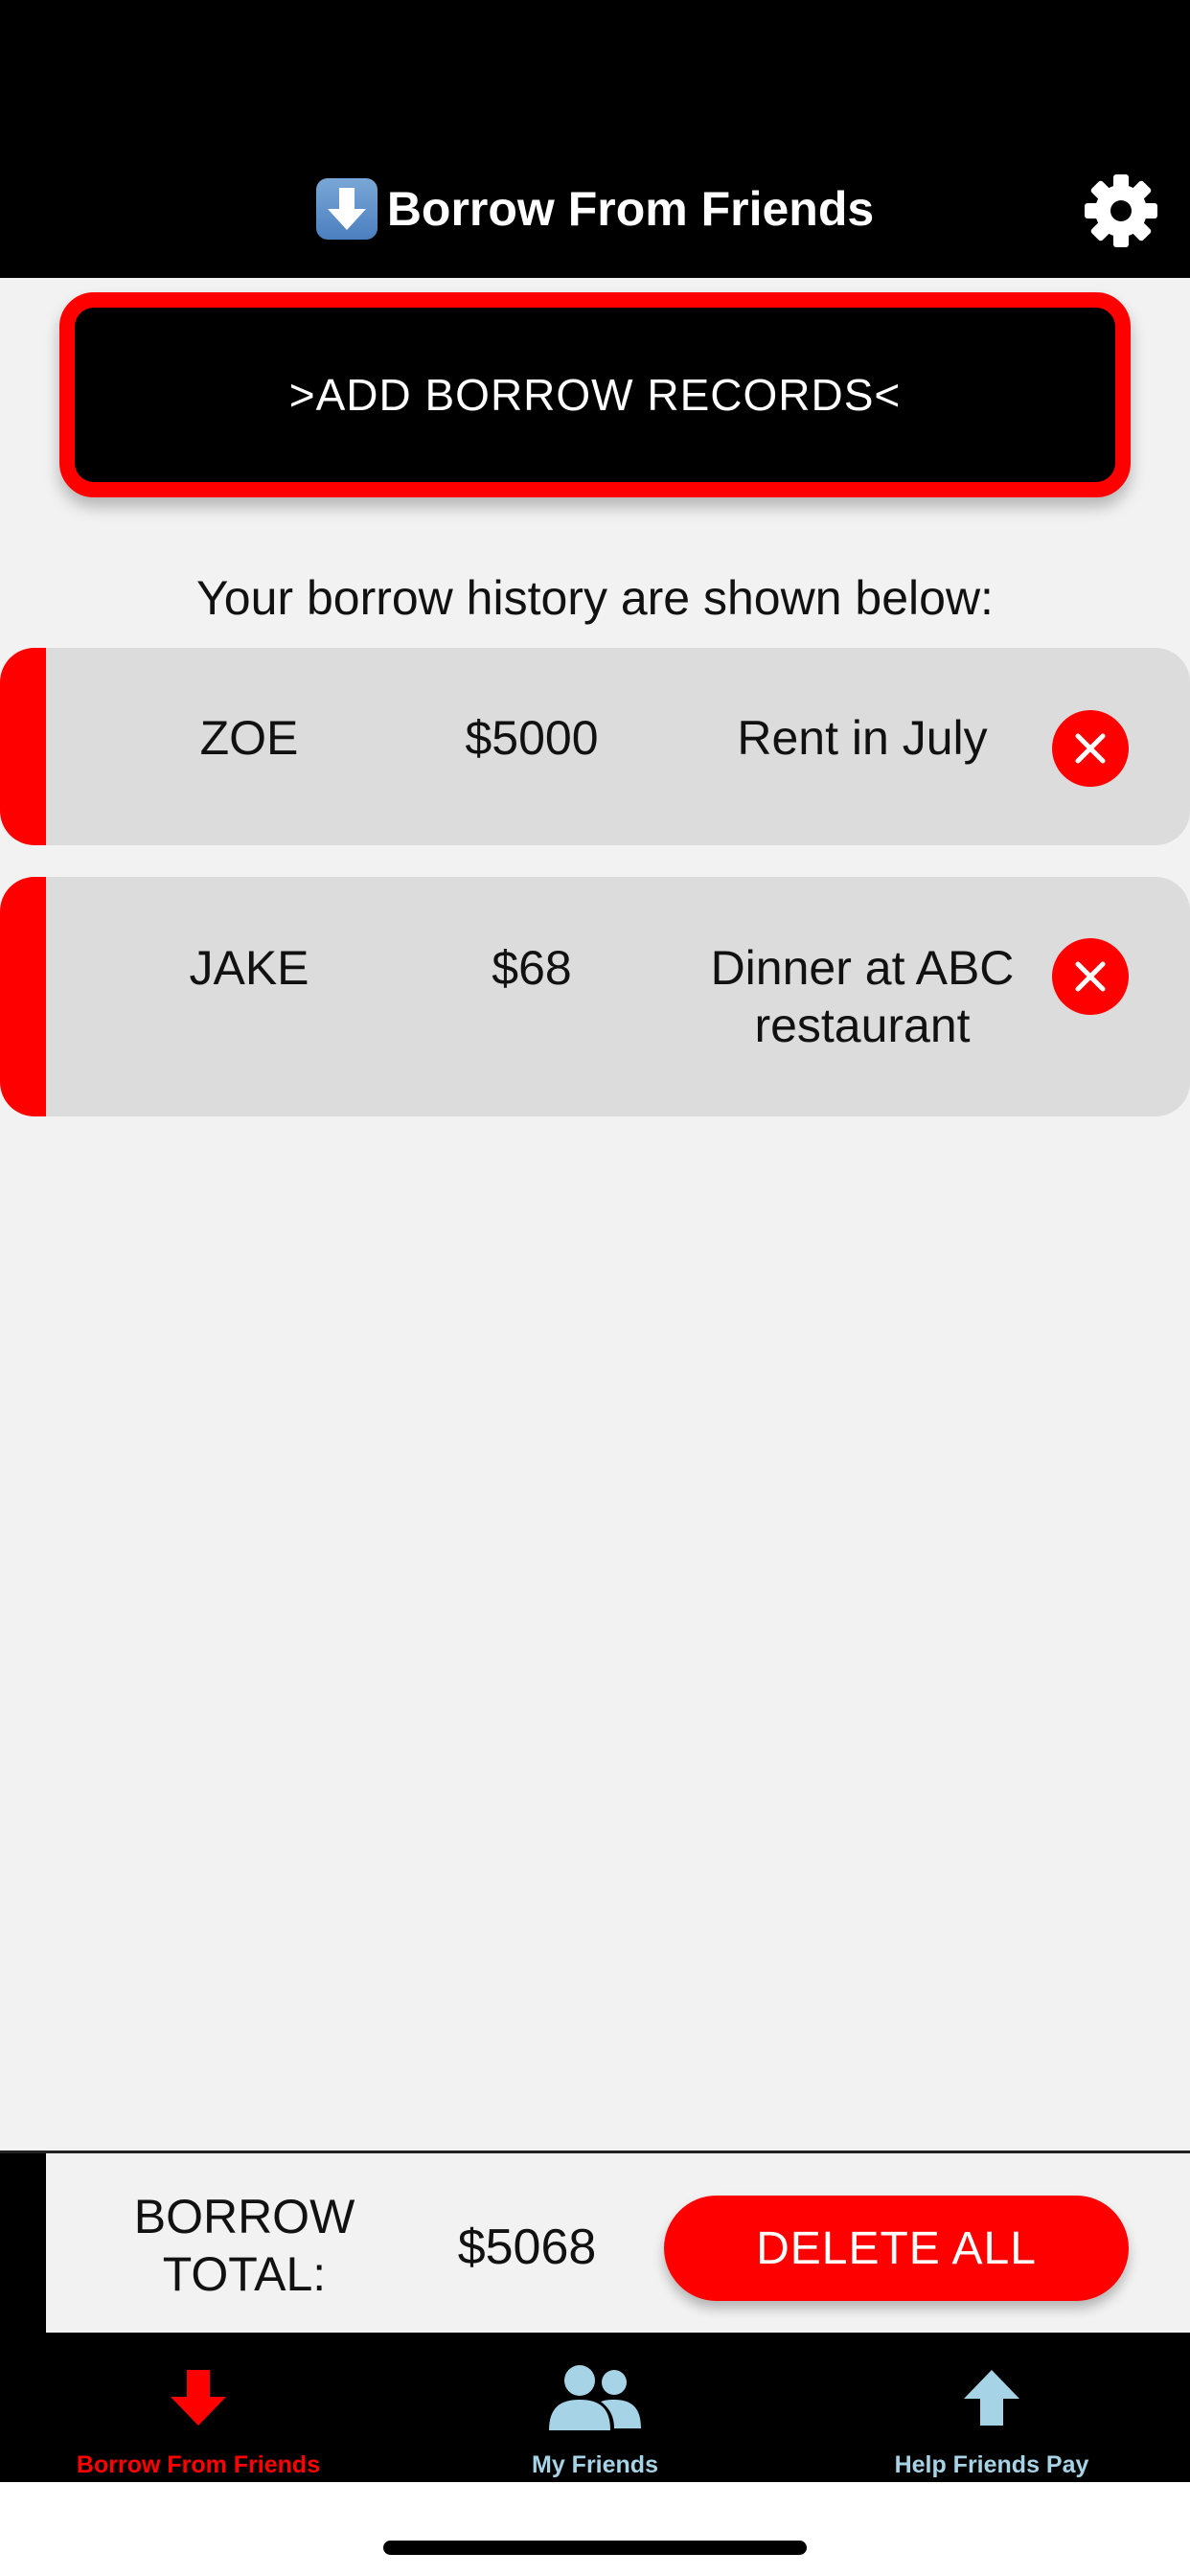 Image resolution: width=1190 pixels, height=2576 pixels. What do you see at coordinates (897, 2248) in the screenshot?
I see `delete-all-button: DELETE ALL` at bounding box center [897, 2248].